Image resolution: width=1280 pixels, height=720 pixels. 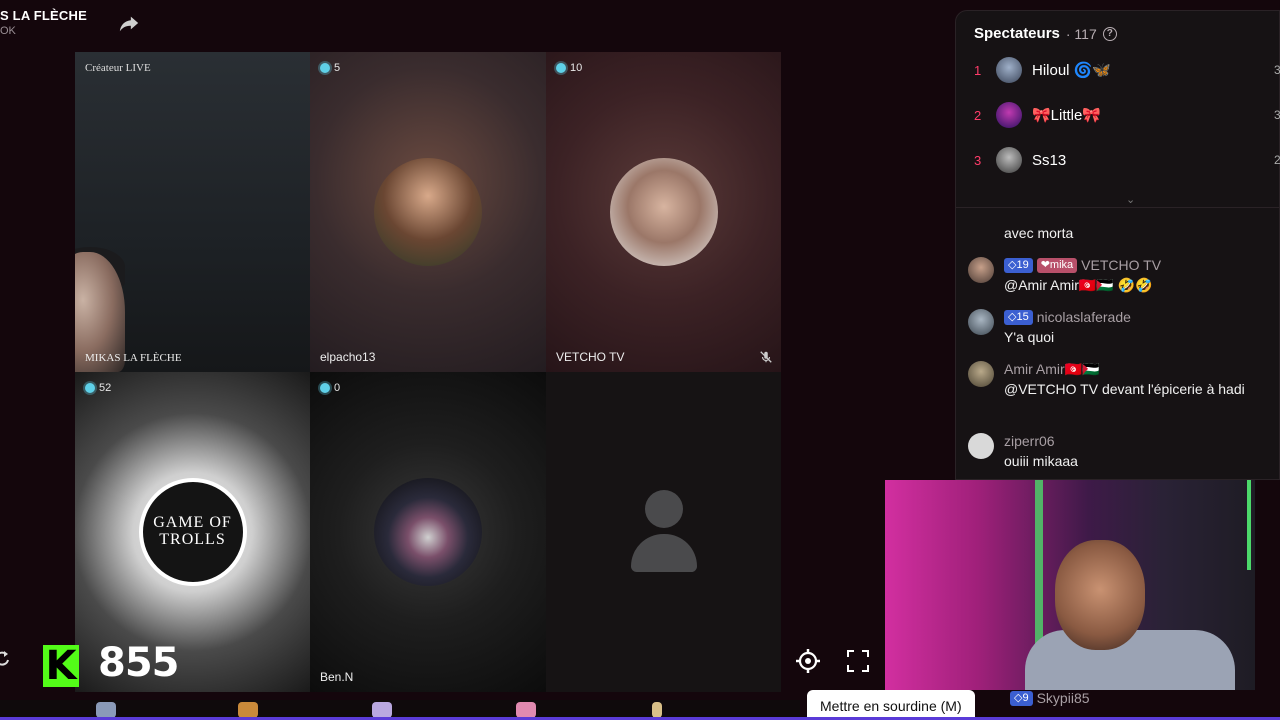 What do you see at coordinates (133, 358) in the screenshot?
I see `guest-name: MIKAS LA FLÈCHE` at bounding box center [133, 358].